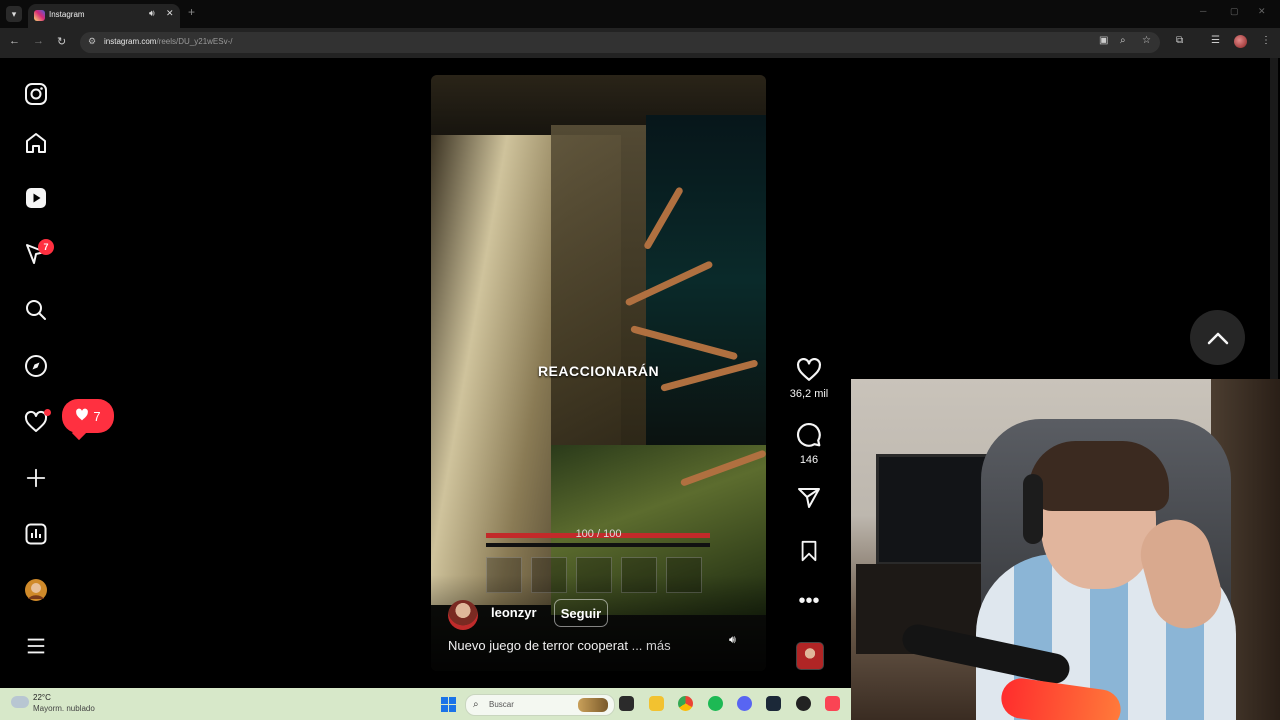  What do you see at coordinates (809, 460) in the screenshot?
I see `comments-count: 146` at bounding box center [809, 460].